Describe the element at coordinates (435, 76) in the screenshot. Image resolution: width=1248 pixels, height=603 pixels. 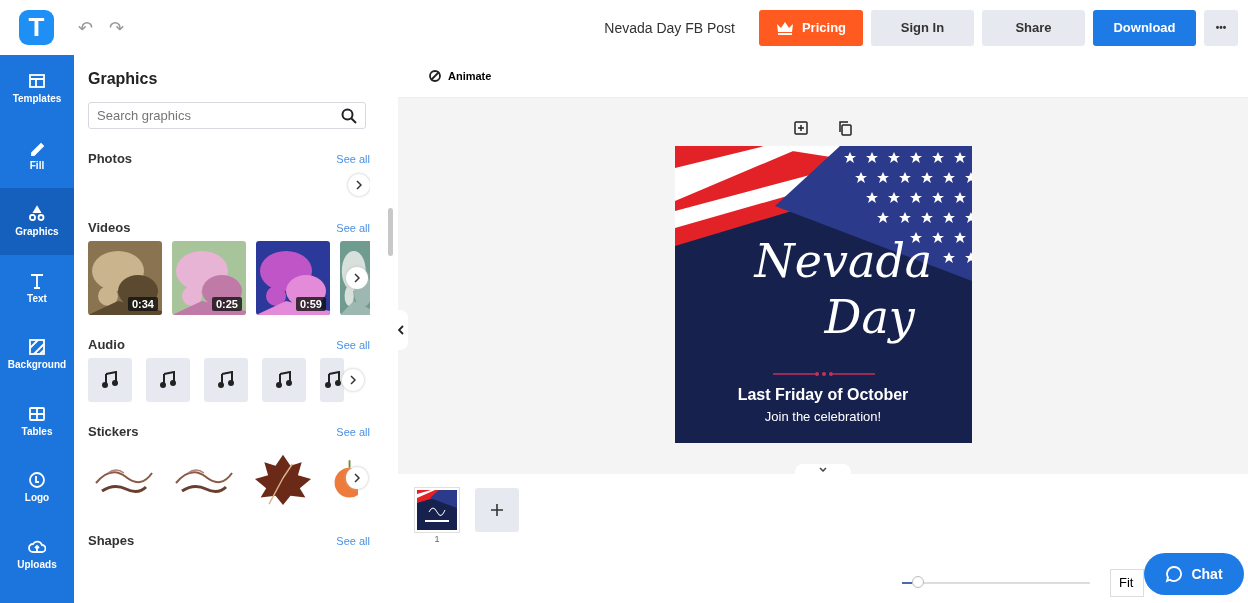
I see `animate-icon` at that location.